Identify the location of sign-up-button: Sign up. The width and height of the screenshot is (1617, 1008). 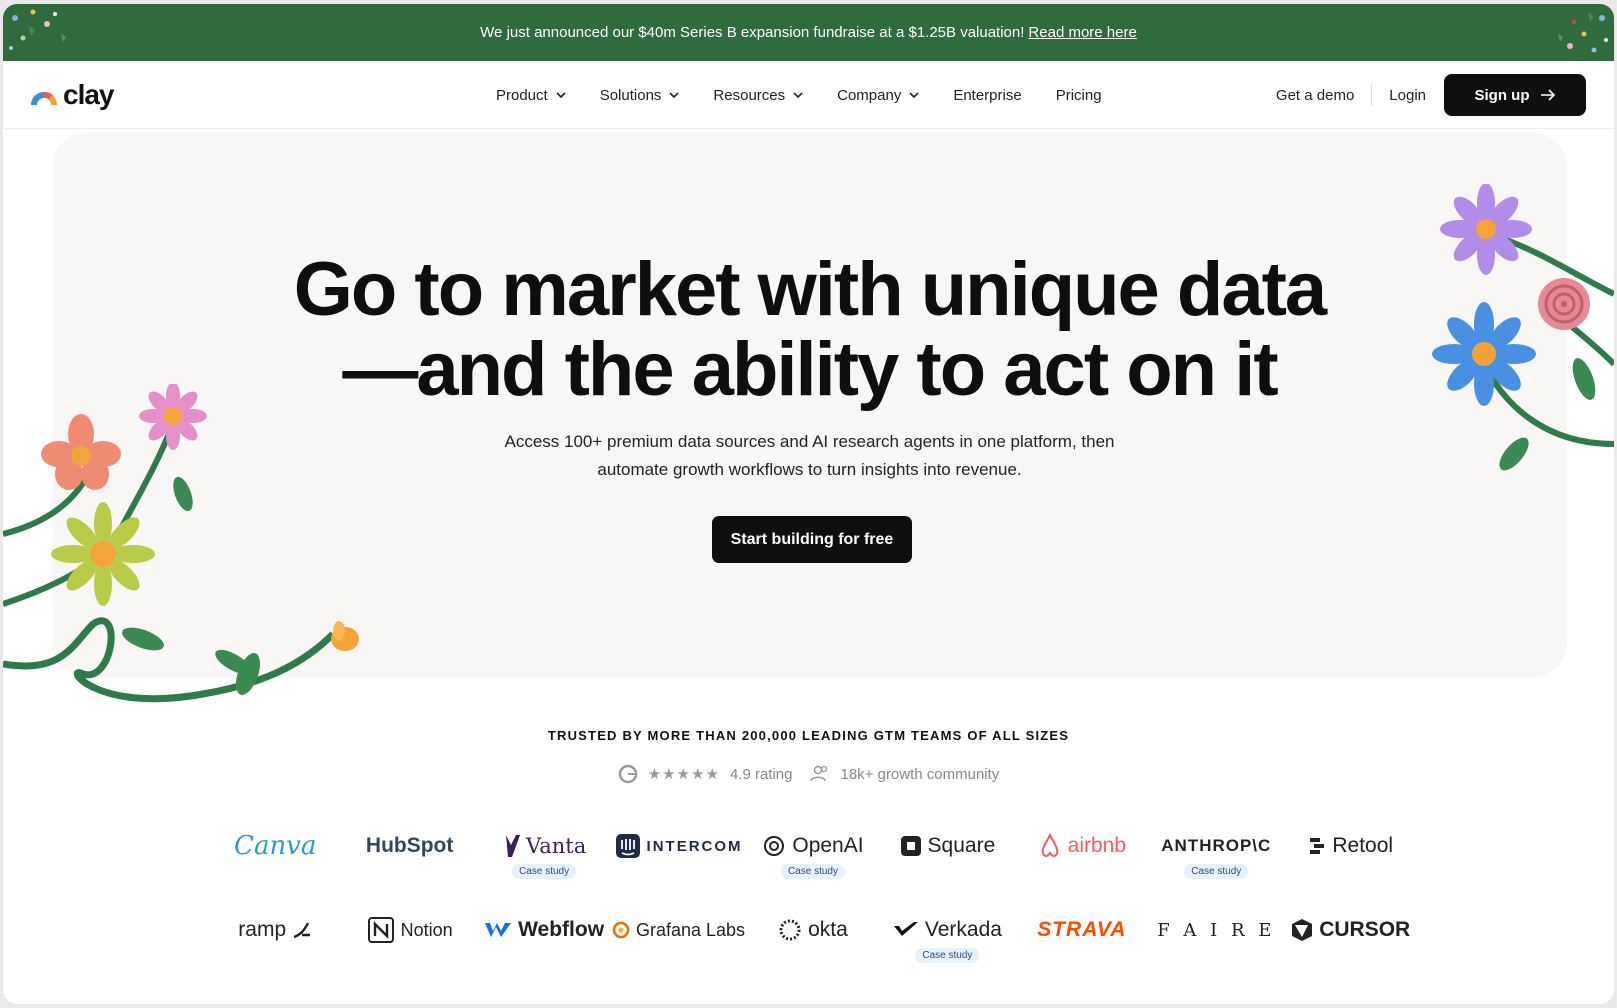
(1515, 95).